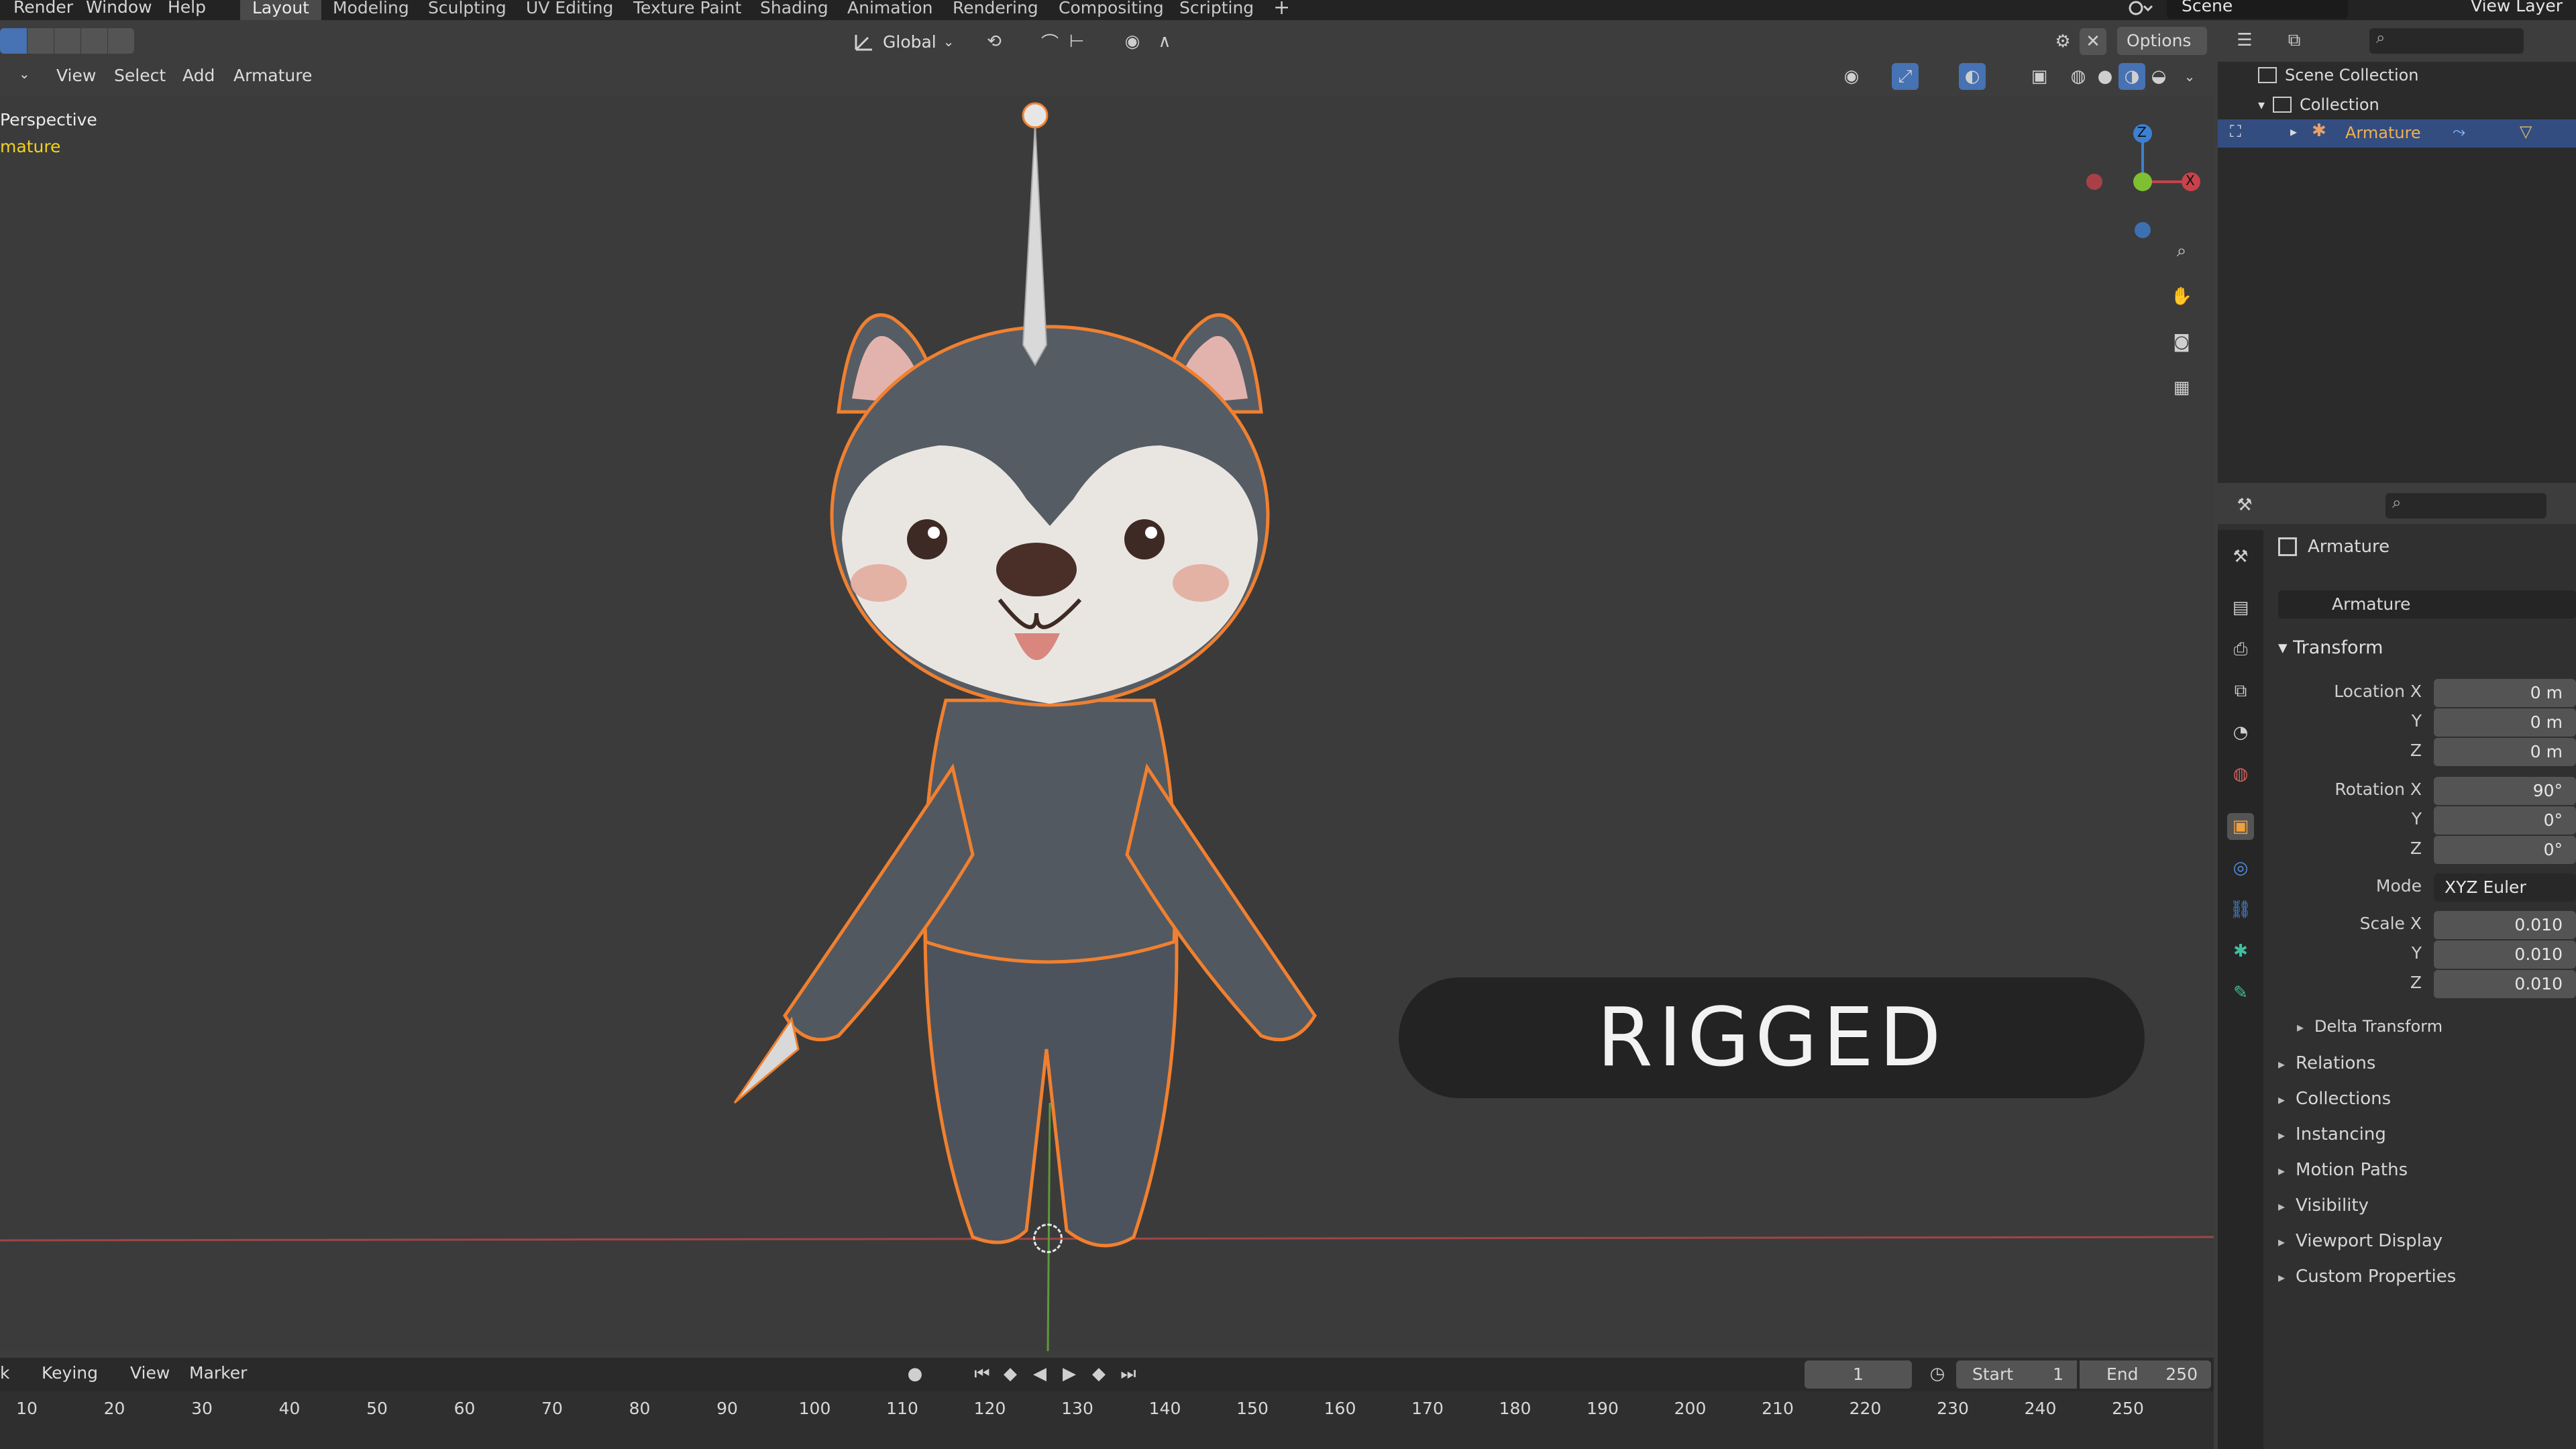  I want to click on properties-search-input: ⌕, so click(2465, 506).